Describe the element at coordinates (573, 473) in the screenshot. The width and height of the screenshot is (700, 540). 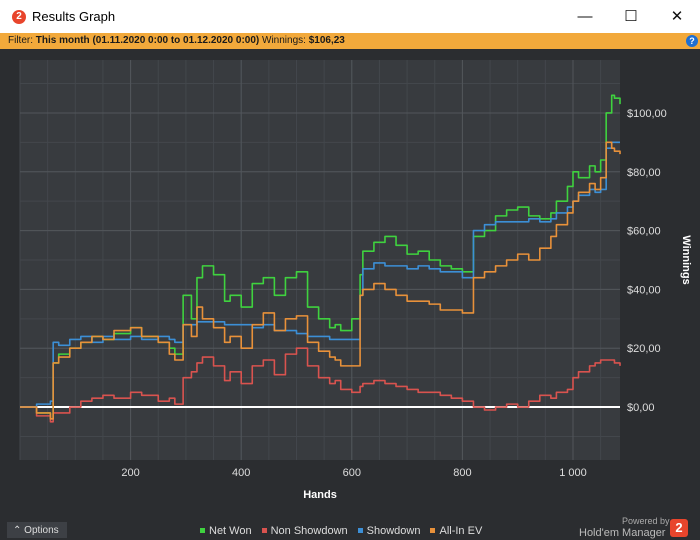
I see `x-tick-label: 1 000` at that location.